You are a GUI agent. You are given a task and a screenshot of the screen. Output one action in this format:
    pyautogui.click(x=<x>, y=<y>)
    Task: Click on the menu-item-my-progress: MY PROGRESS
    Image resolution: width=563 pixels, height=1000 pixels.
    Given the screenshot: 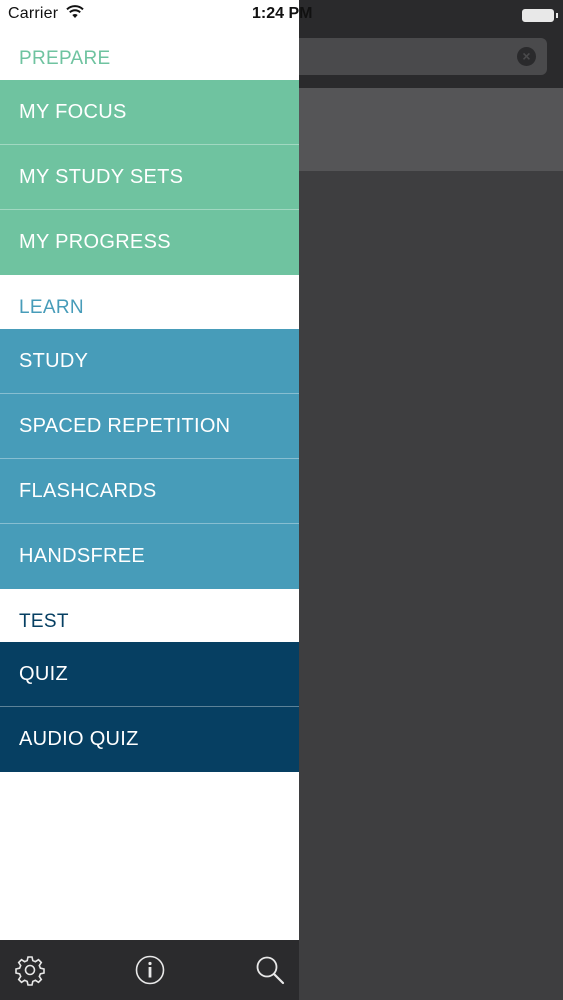 What is the action you would take?
    pyautogui.click(x=149, y=242)
    